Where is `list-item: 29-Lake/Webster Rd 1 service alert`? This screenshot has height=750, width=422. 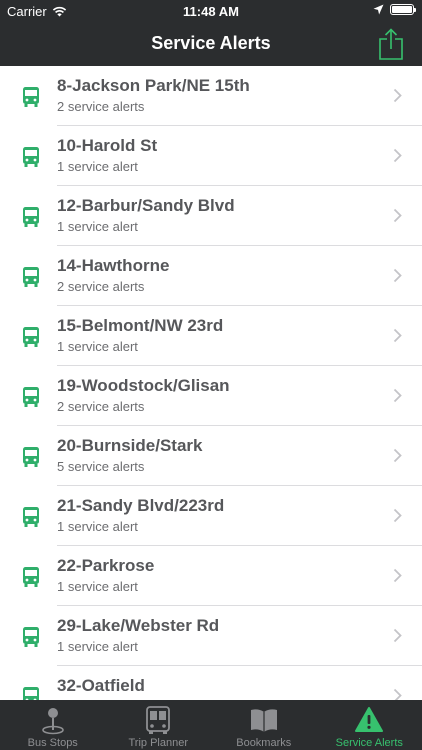
list-item: 29-Lake/Webster Rd 1 service alert is located at coordinates (211, 636).